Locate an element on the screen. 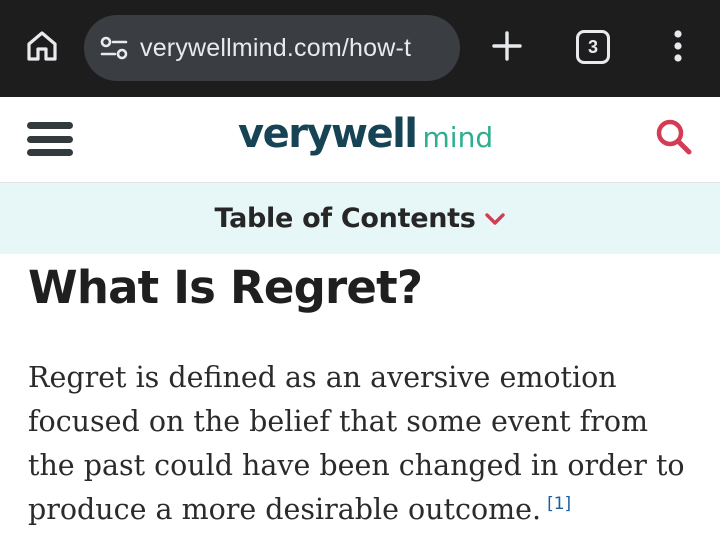  search-icon is located at coordinates (674, 139).